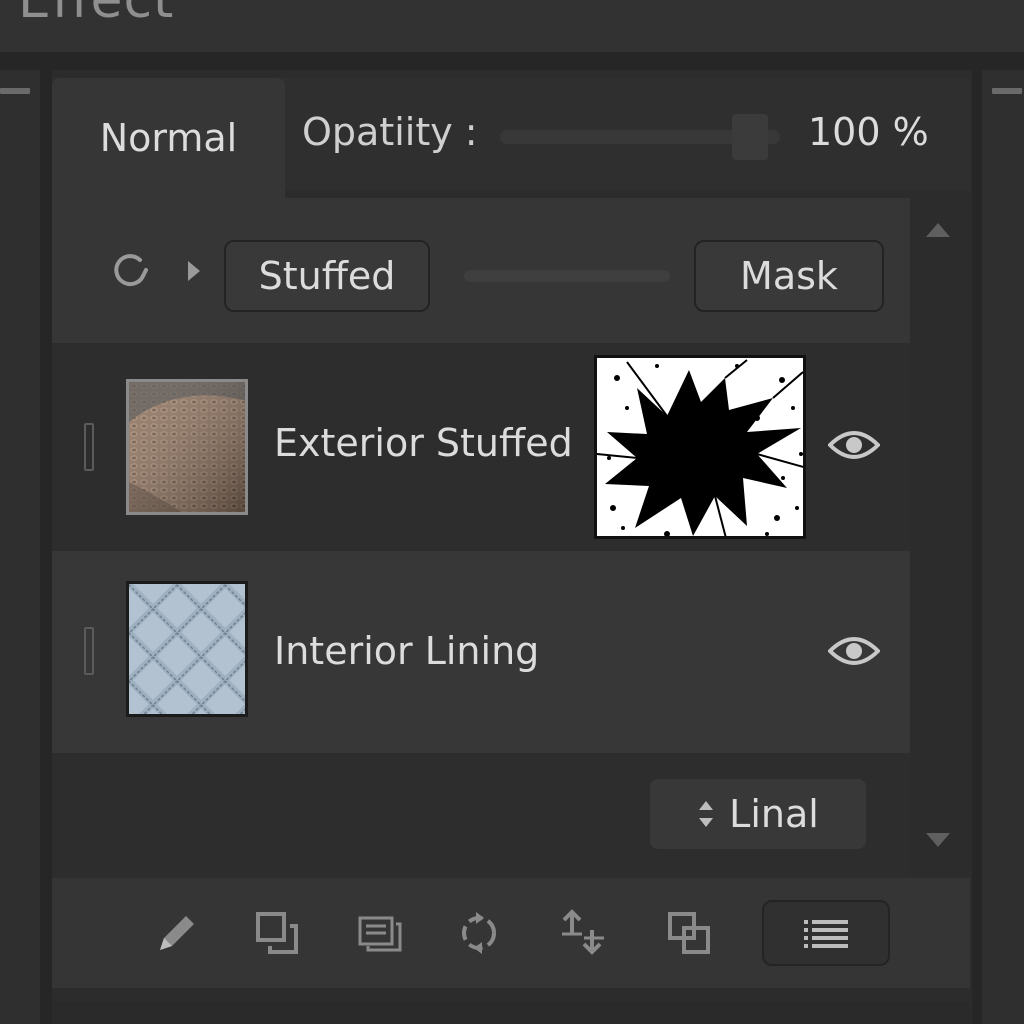  Describe the element at coordinates (938, 230) in the screenshot. I see `scroll-up-arrow-icon` at that location.